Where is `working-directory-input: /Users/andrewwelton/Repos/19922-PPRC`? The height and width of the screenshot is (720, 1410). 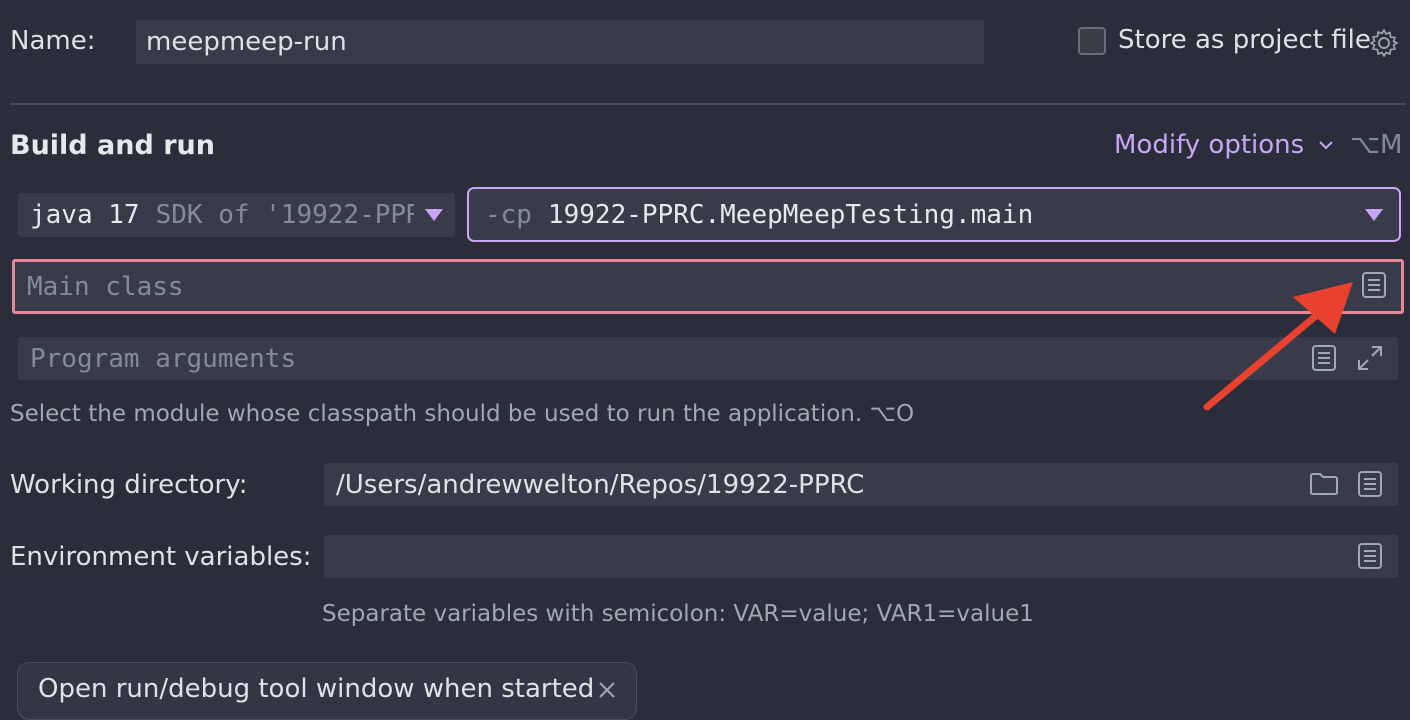 working-directory-input: /Users/andrewwelton/Repos/19922-PPRC is located at coordinates (861, 484).